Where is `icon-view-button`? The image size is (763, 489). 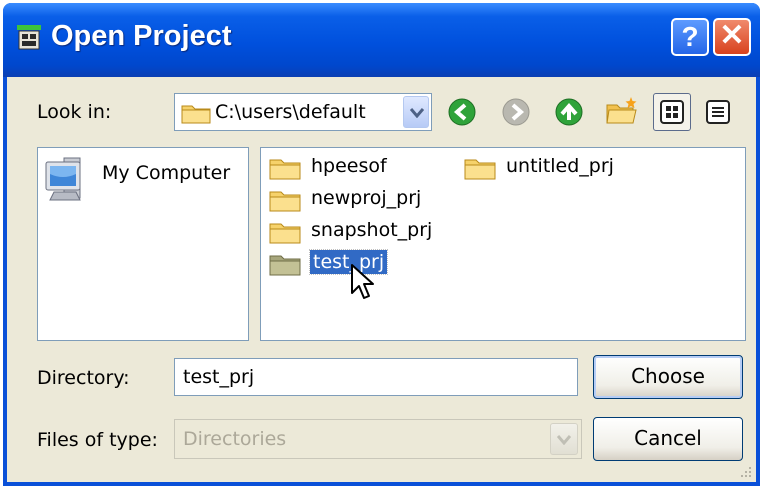 icon-view-button is located at coordinates (672, 112).